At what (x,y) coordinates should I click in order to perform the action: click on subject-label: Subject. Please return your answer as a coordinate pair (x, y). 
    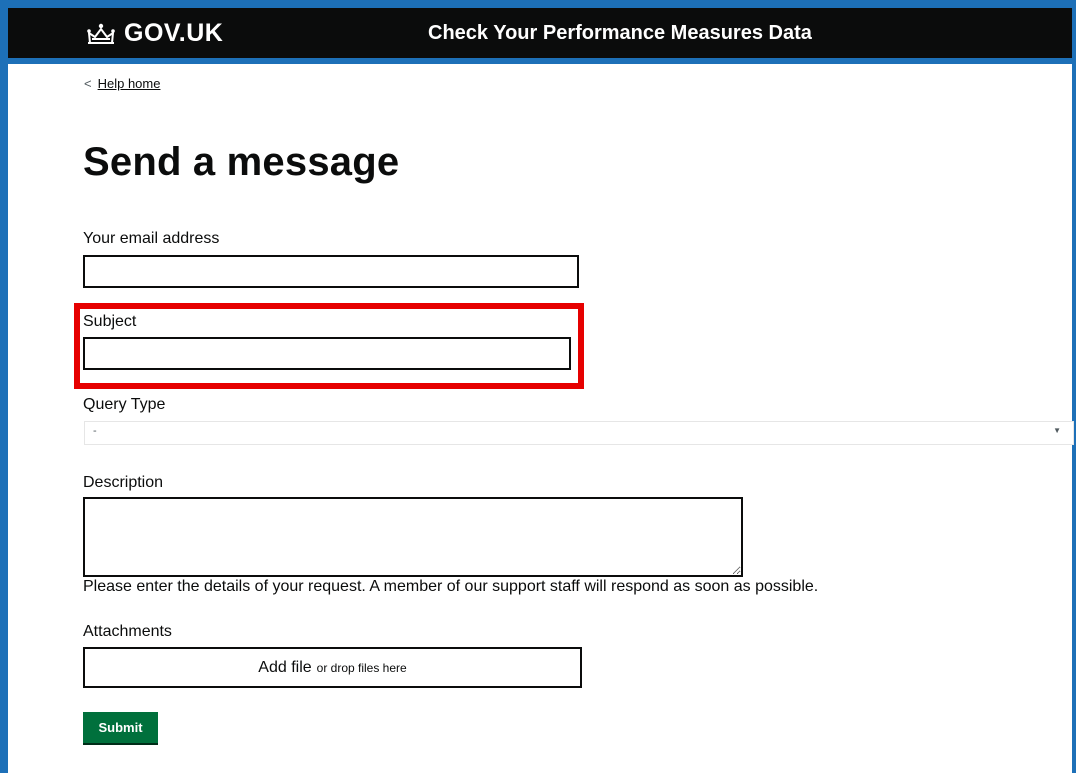
    Looking at the image, I should click on (110, 321).